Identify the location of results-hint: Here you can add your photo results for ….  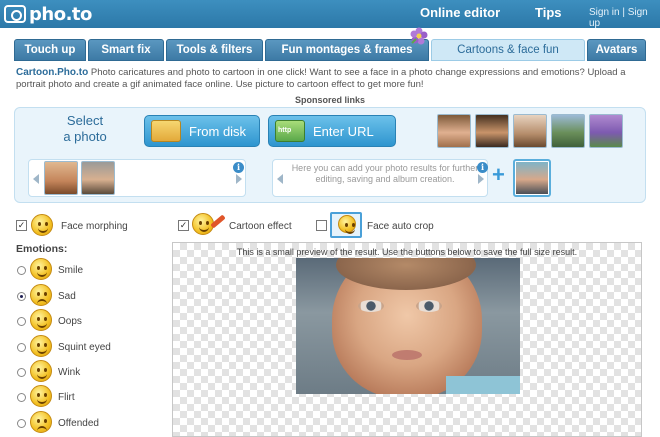
(385, 173).